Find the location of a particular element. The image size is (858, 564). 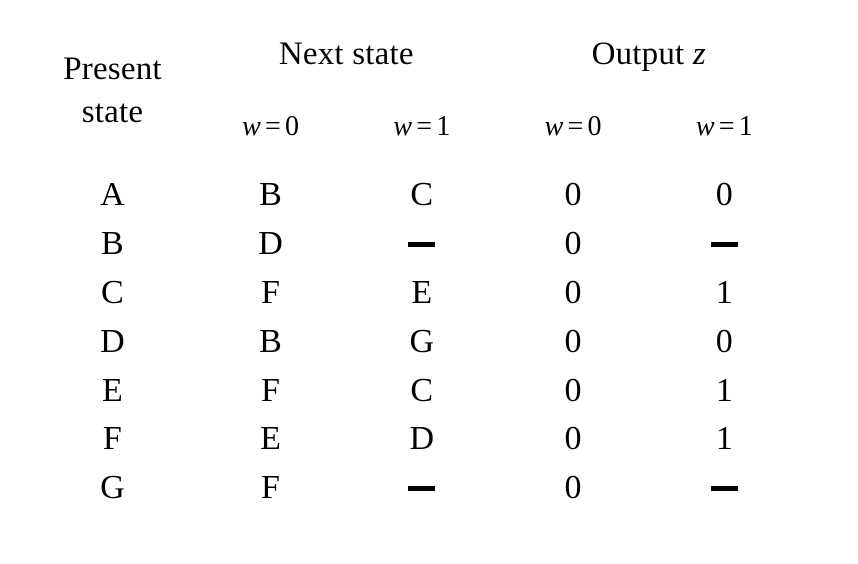

cell-present-state: E is located at coordinates (112, 391).